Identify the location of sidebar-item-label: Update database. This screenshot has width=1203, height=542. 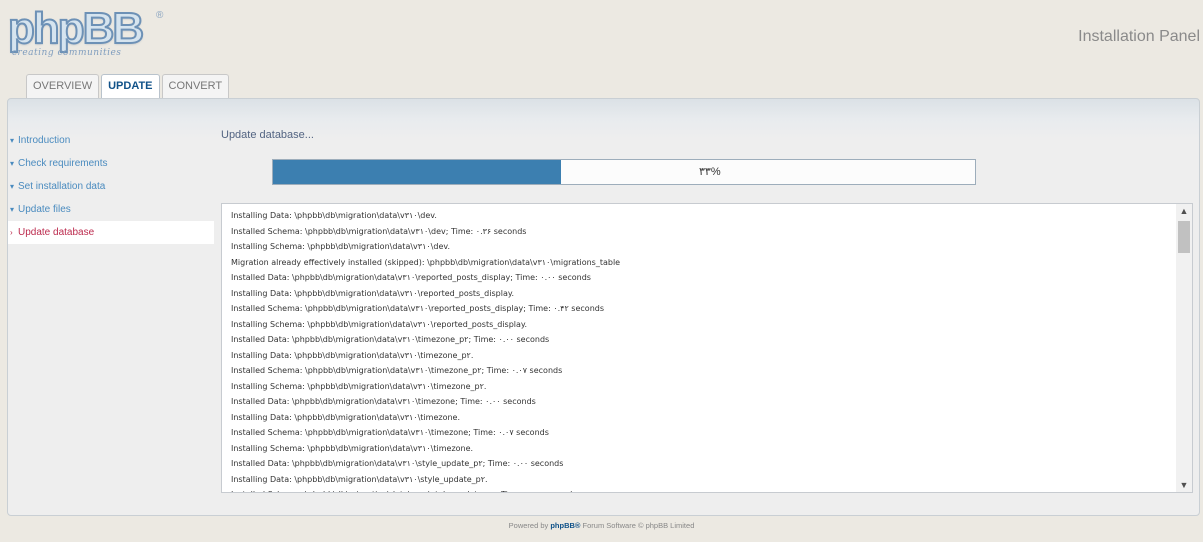
(56, 232).